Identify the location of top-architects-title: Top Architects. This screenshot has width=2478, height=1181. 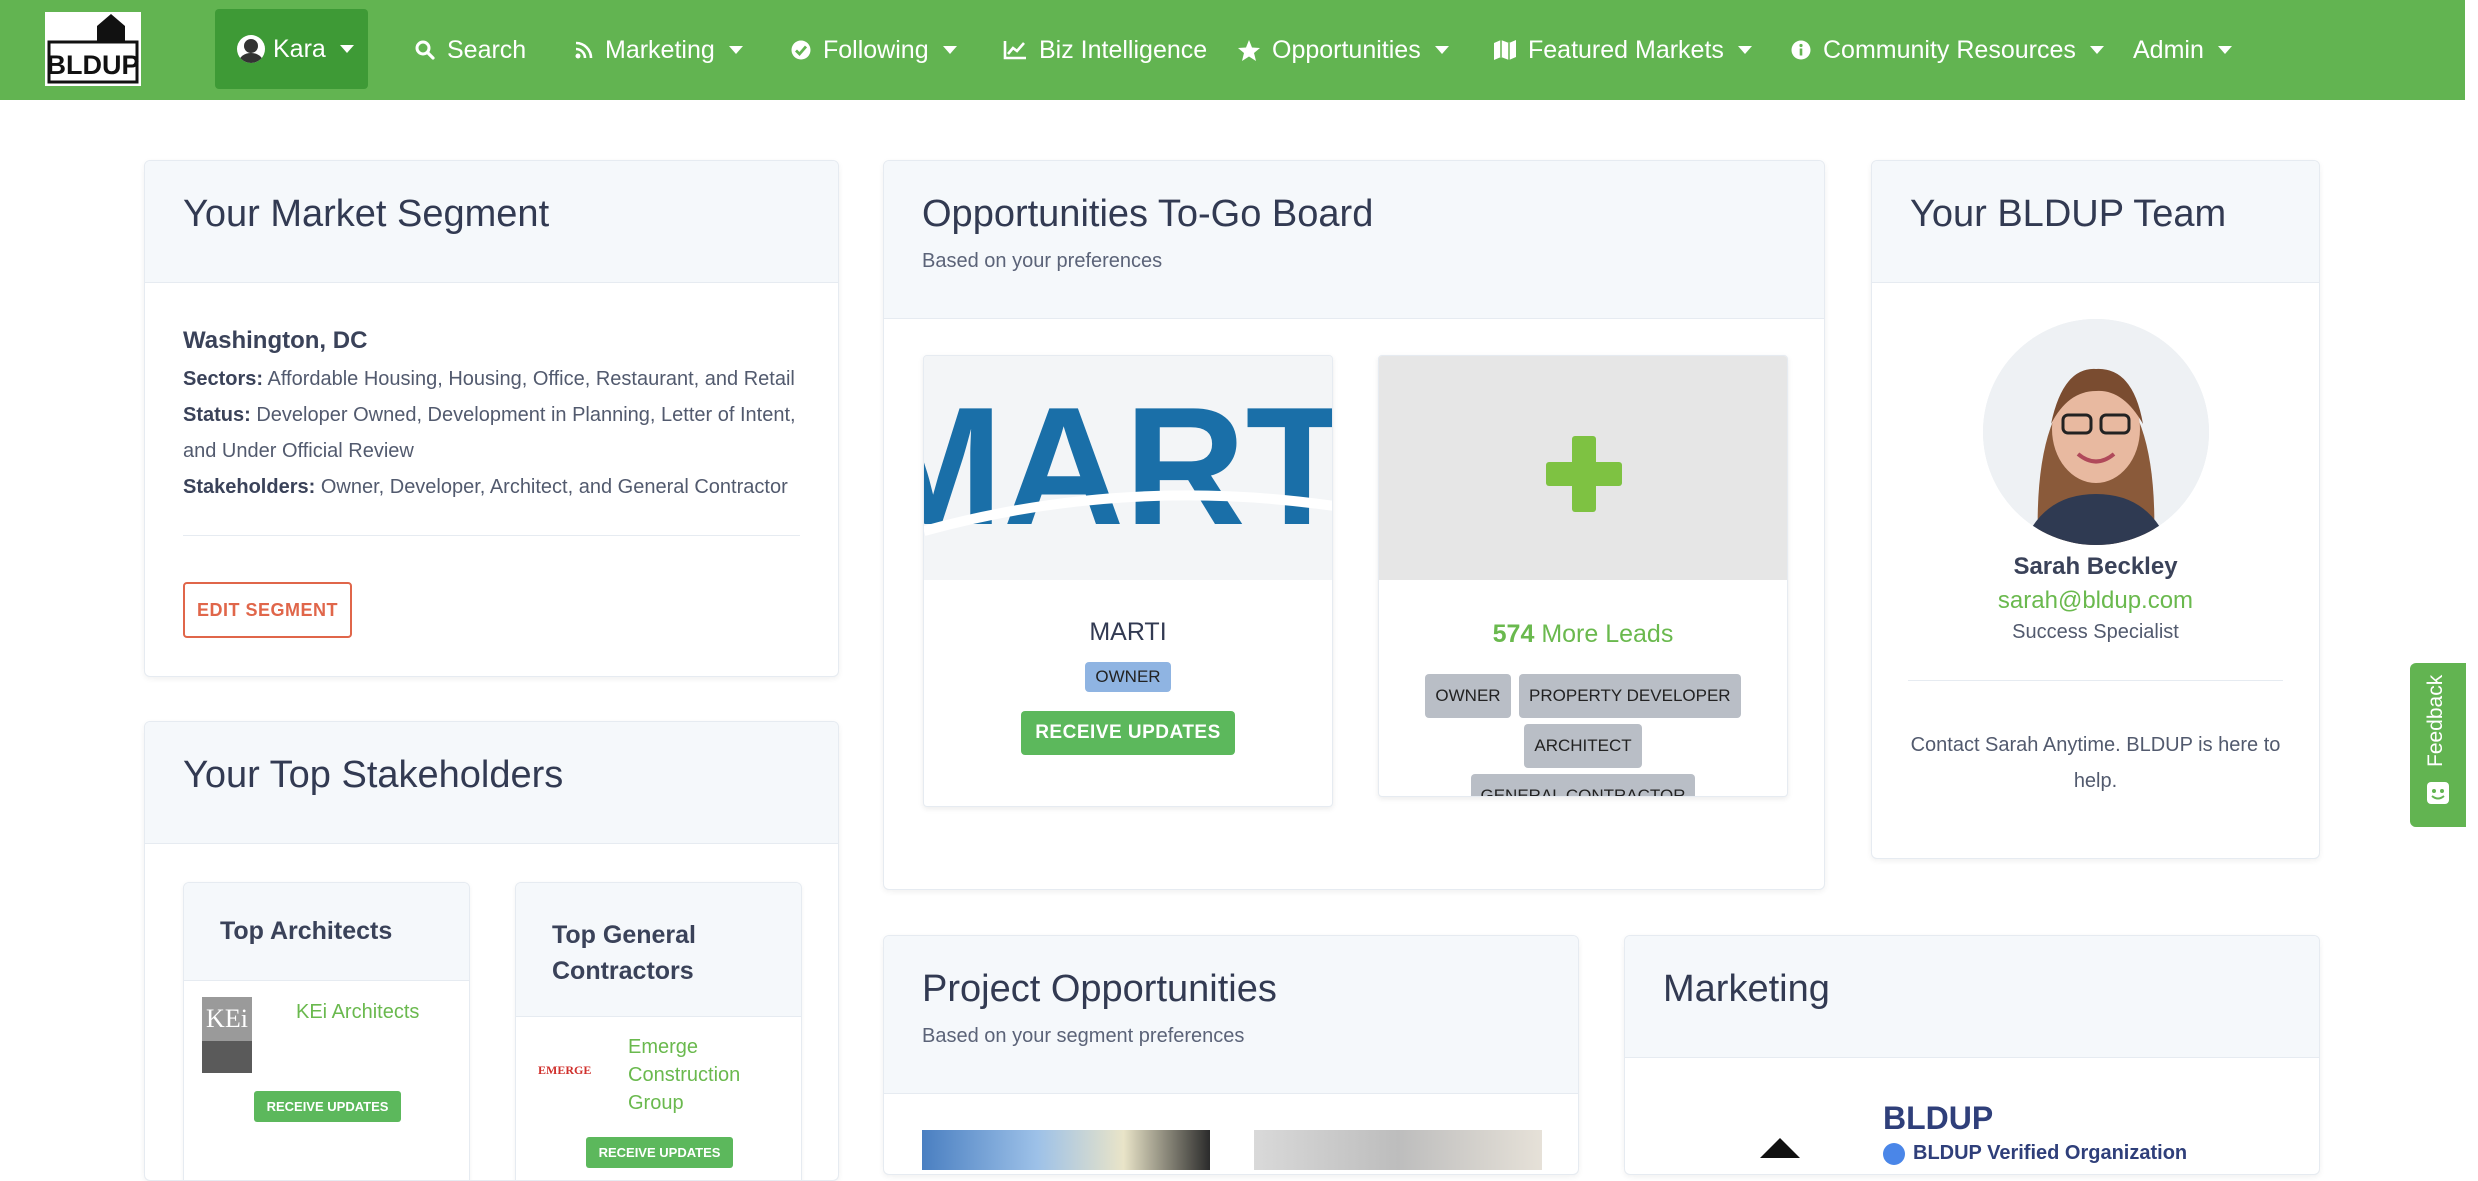
(326, 932).